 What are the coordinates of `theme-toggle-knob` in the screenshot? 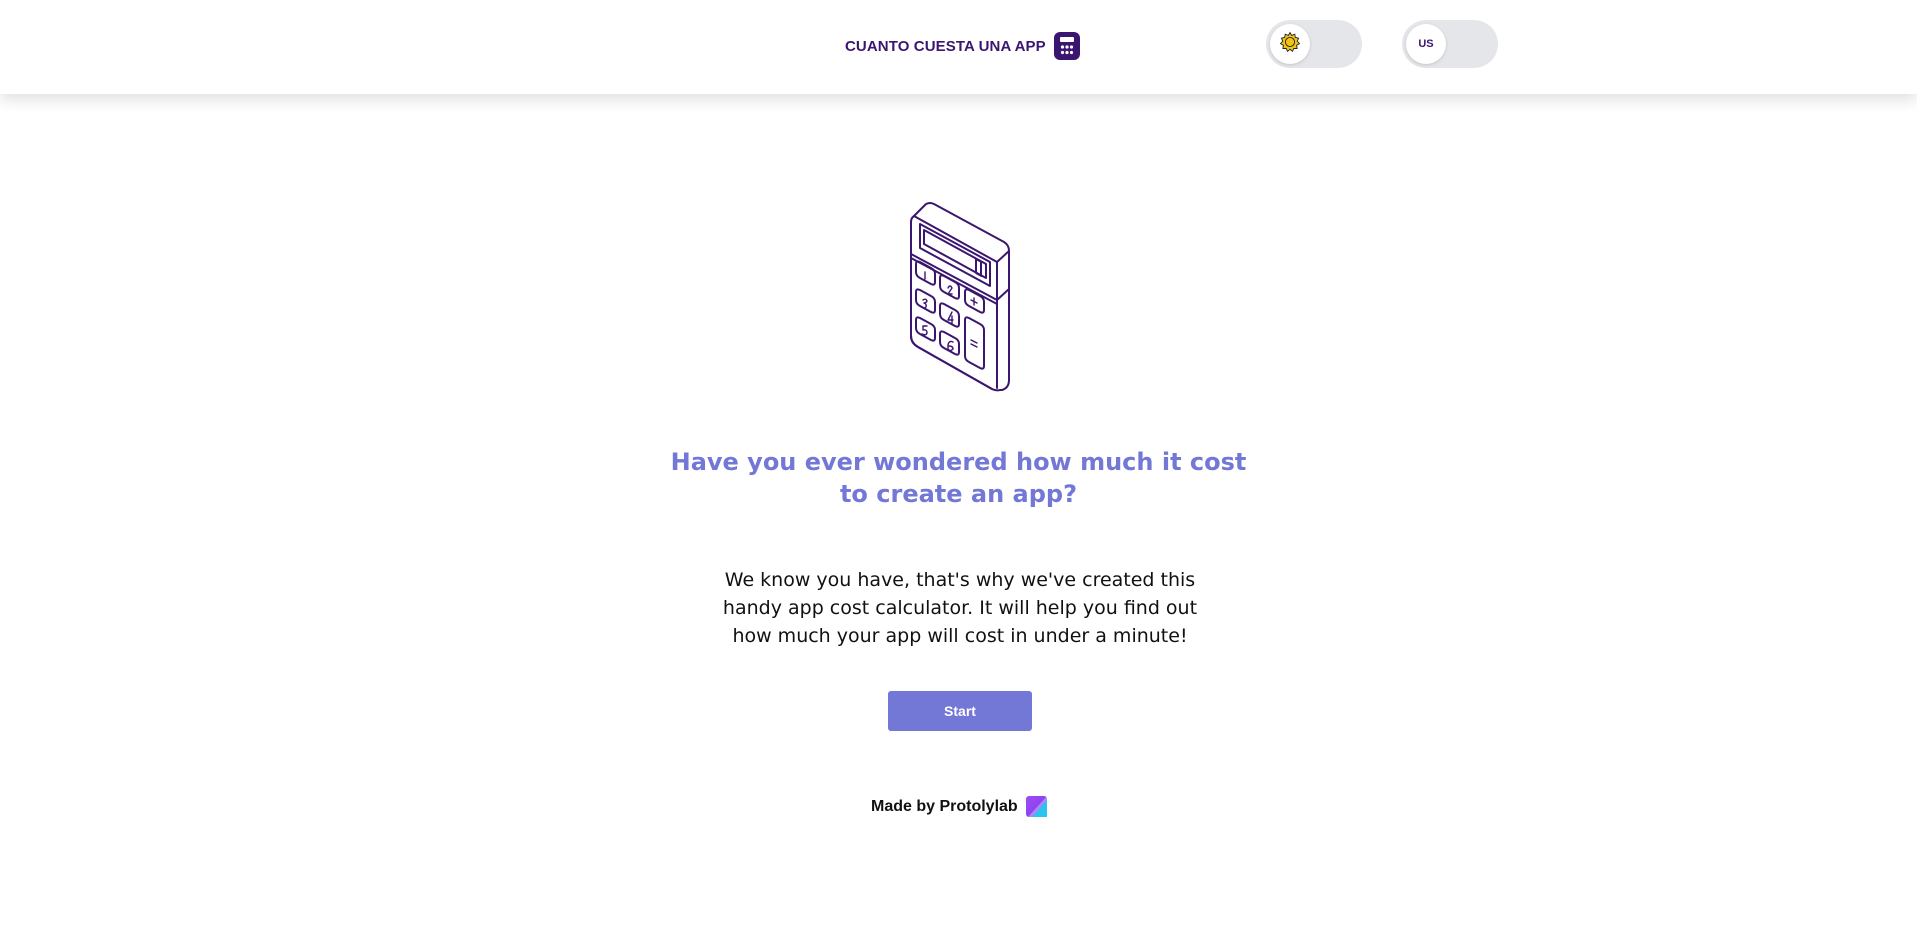 It's located at (1290, 44).